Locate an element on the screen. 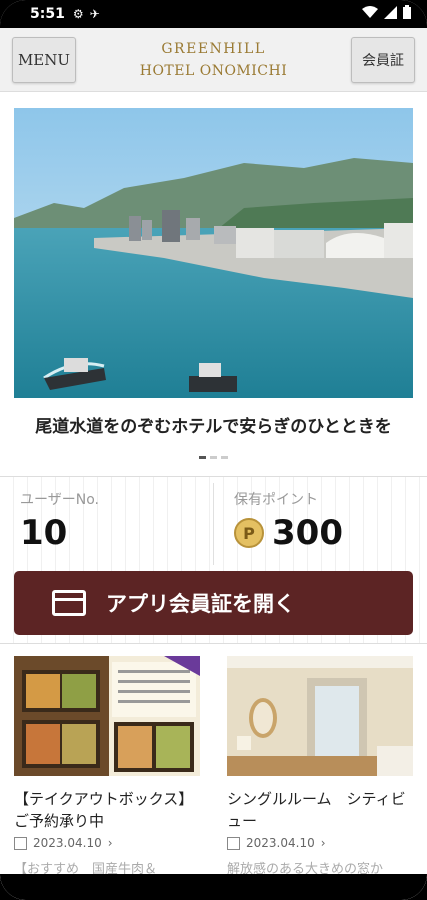  points-cell: 保有ポイント P 300 is located at coordinates (288, 521).